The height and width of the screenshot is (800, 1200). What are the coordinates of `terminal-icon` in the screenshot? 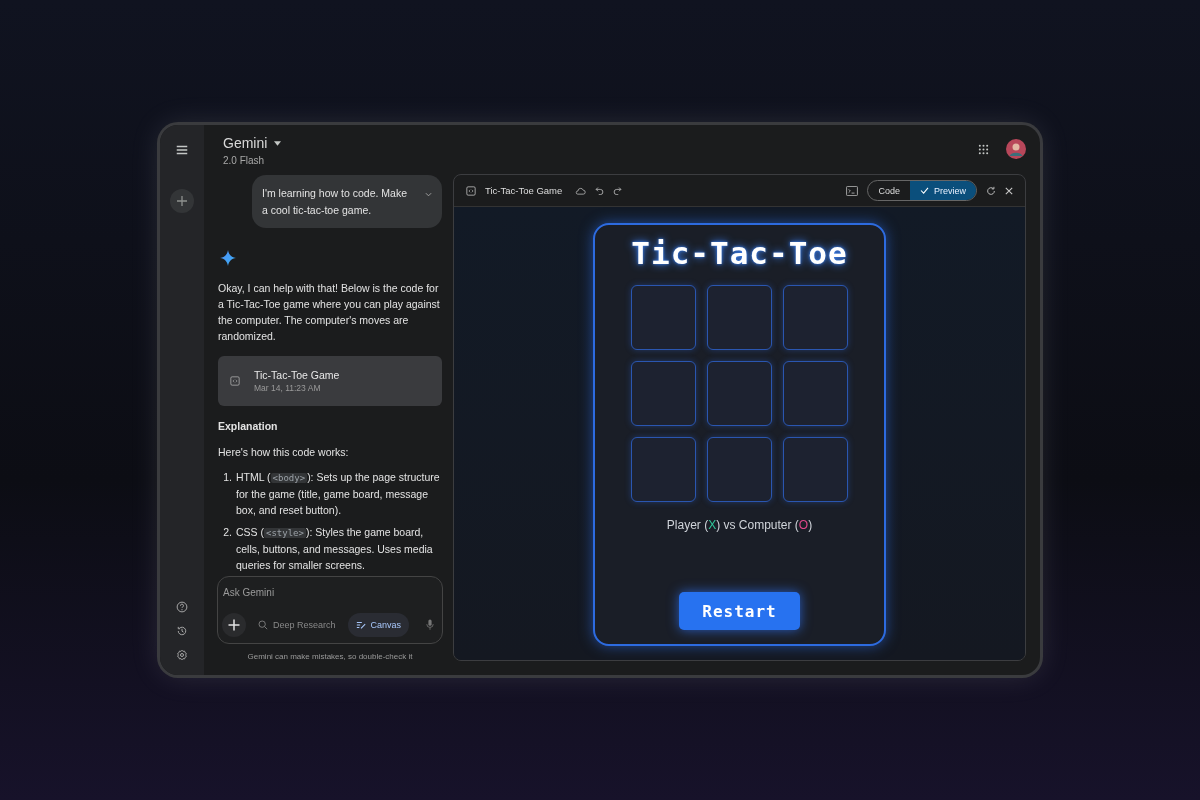 It's located at (852, 190).